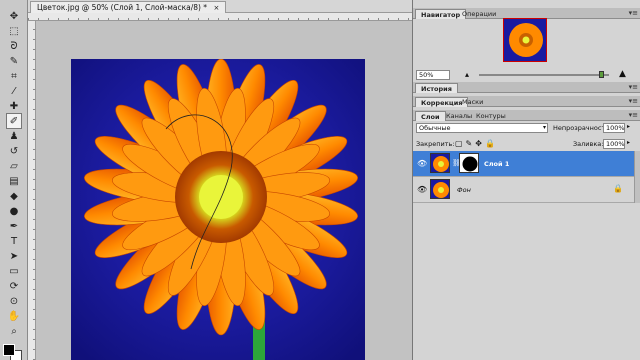  I want to click on layer-mask-thumbnail, so click(469, 163).